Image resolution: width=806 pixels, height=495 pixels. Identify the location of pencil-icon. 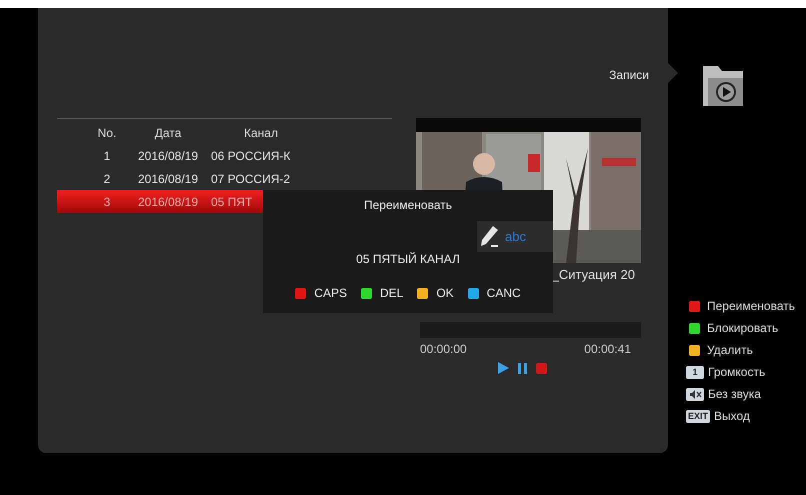
(490, 236).